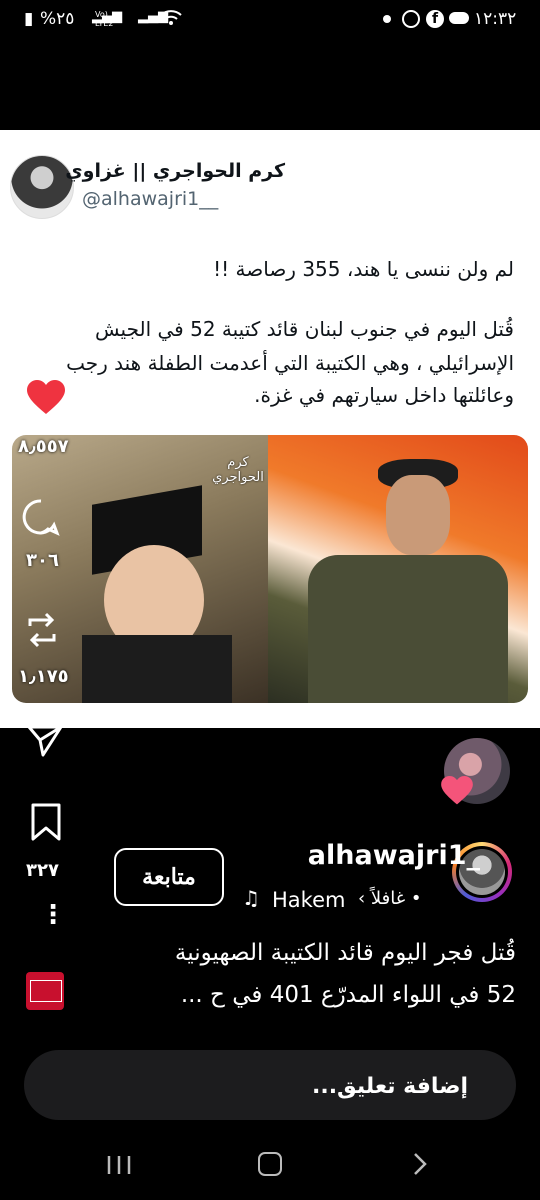 The height and width of the screenshot is (1200, 540). I want to click on status-bar: ▮ %٢٥ ▂▄▆ Vo) LTE2 ▂▄▆ f ١٢:٣٢, so click(270, 20).